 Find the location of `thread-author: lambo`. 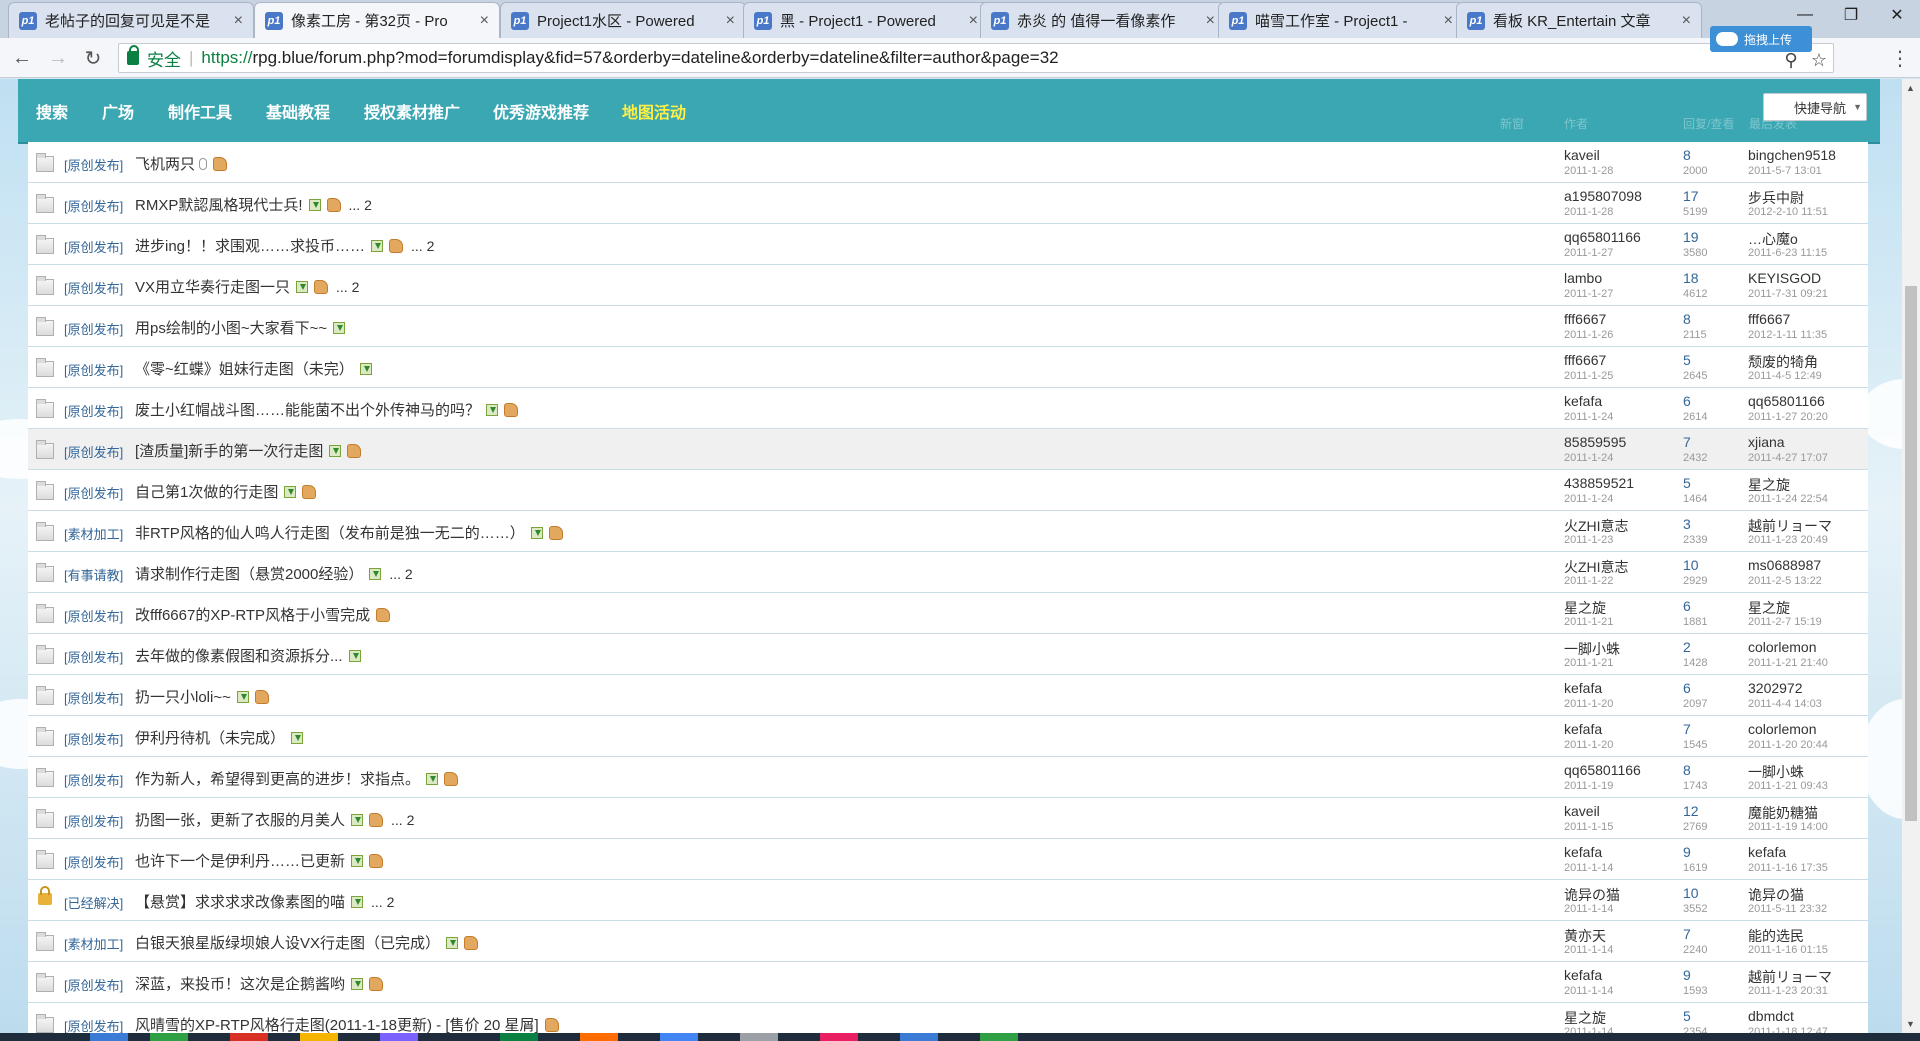

thread-author: lambo is located at coordinates (1583, 278).